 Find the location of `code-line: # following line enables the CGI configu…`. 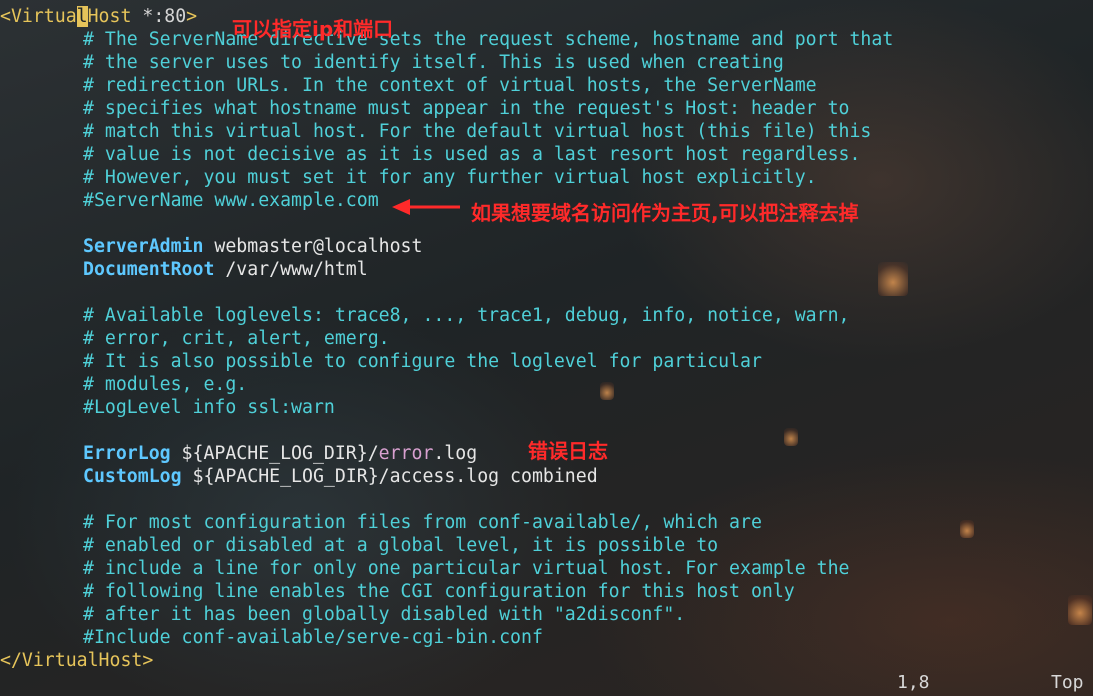

code-line: # following line enables the CGI configu… is located at coordinates (397, 591).